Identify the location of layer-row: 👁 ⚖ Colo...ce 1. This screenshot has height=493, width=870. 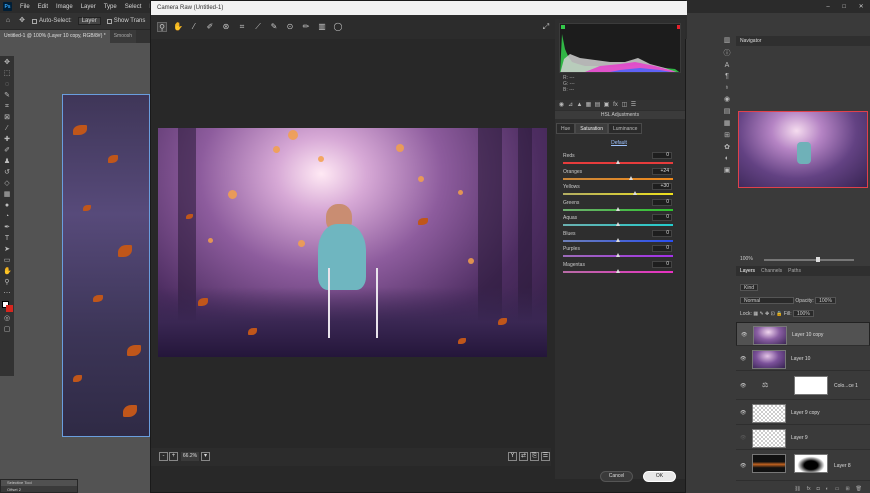
(803, 386).